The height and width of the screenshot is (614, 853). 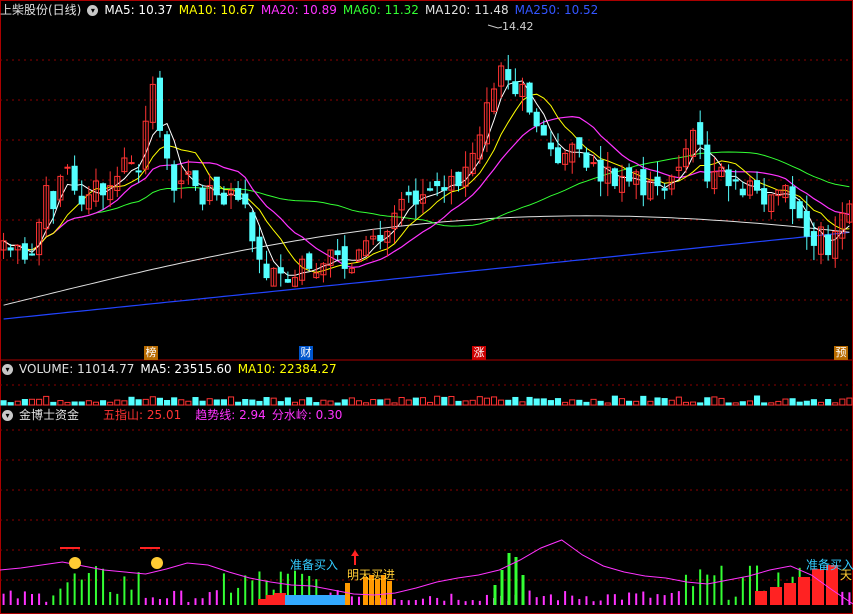 What do you see at coordinates (347, 594) in the screenshot?
I see `fund-column-orange` at bounding box center [347, 594].